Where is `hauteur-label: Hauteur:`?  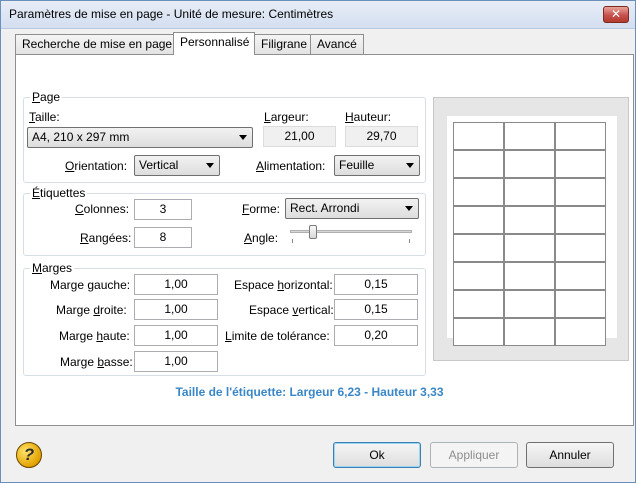
hauteur-label: Hauteur: is located at coordinates (368, 117).